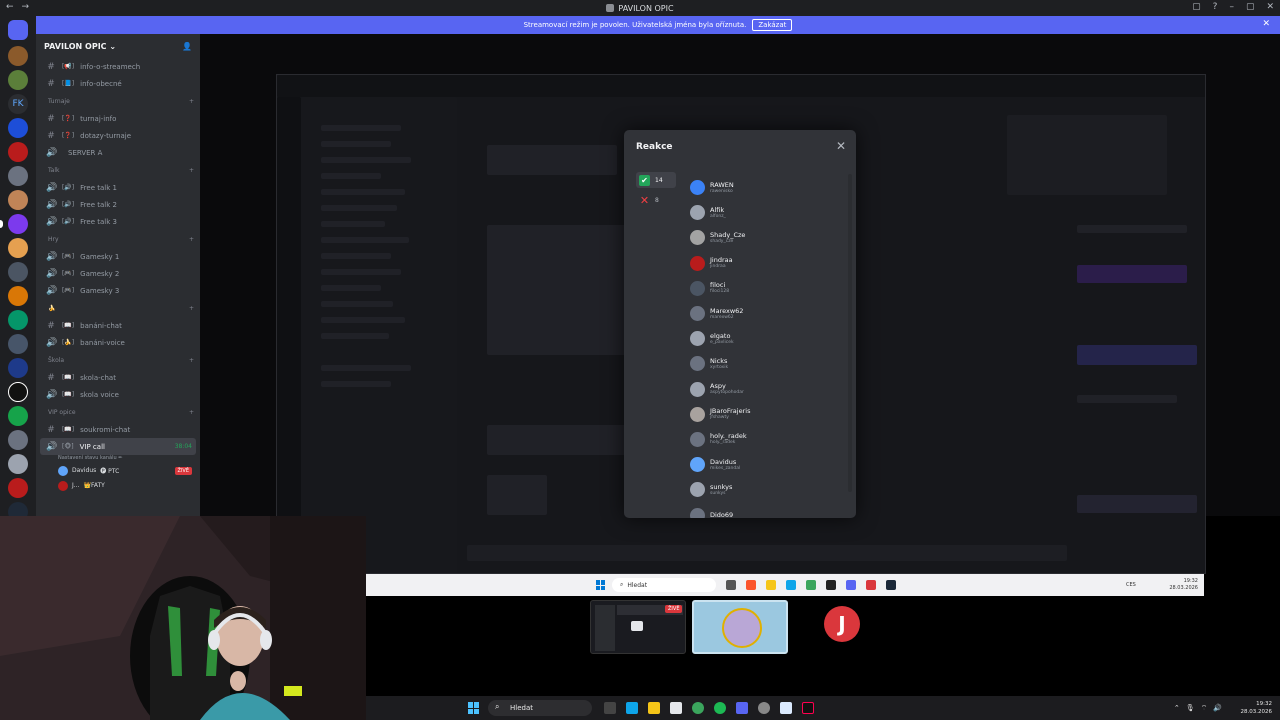 This screenshot has width=1280, height=720. What do you see at coordinates (118, 118) in the screenshot?
I see `text-channel: # [❓] turnaj-info` at bounding box center [118, 118].